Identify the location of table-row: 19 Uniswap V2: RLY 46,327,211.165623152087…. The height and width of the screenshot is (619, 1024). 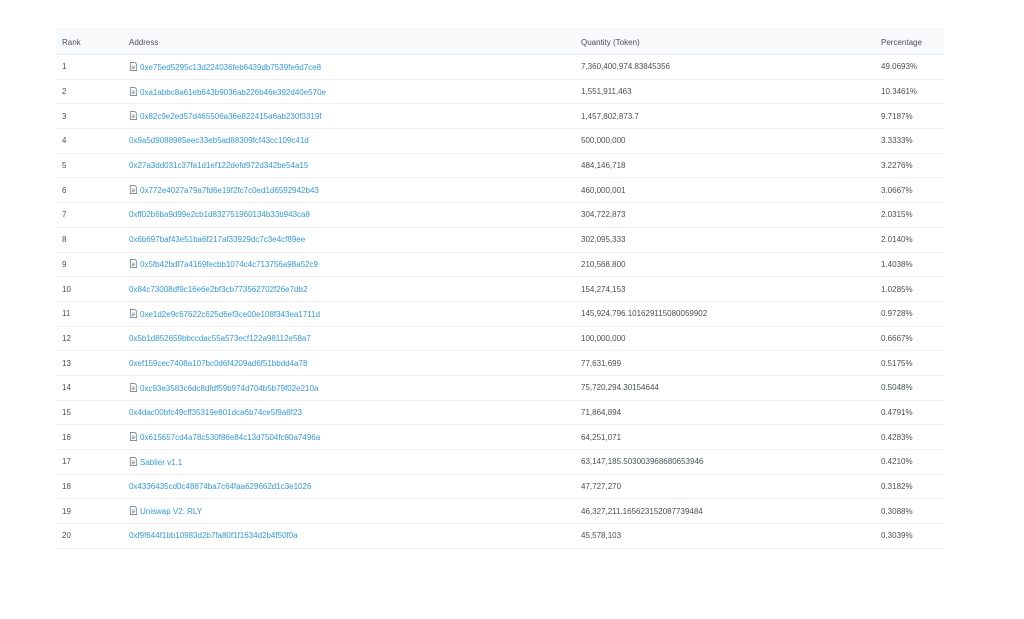
(500, 511).